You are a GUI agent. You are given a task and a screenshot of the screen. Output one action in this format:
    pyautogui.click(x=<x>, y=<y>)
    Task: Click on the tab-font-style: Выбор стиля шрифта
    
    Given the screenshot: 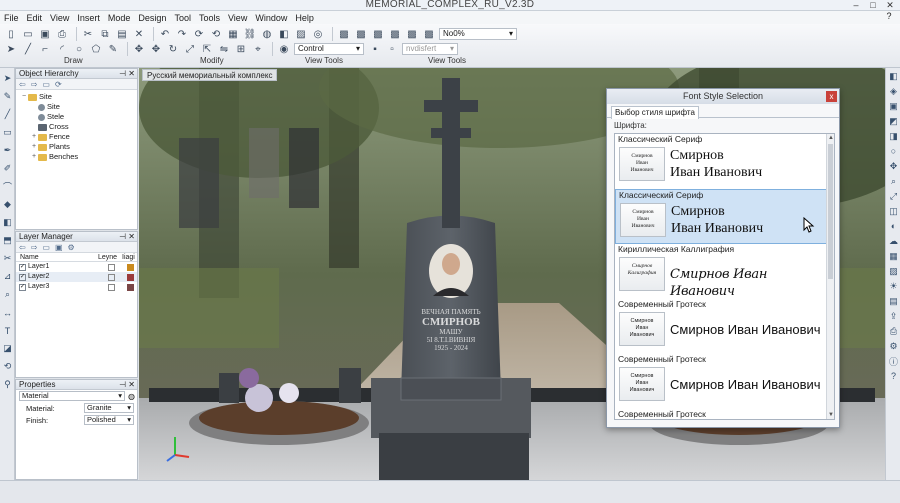 What is the action you would take?
    pyautogui.click(x=655, y=112)
    